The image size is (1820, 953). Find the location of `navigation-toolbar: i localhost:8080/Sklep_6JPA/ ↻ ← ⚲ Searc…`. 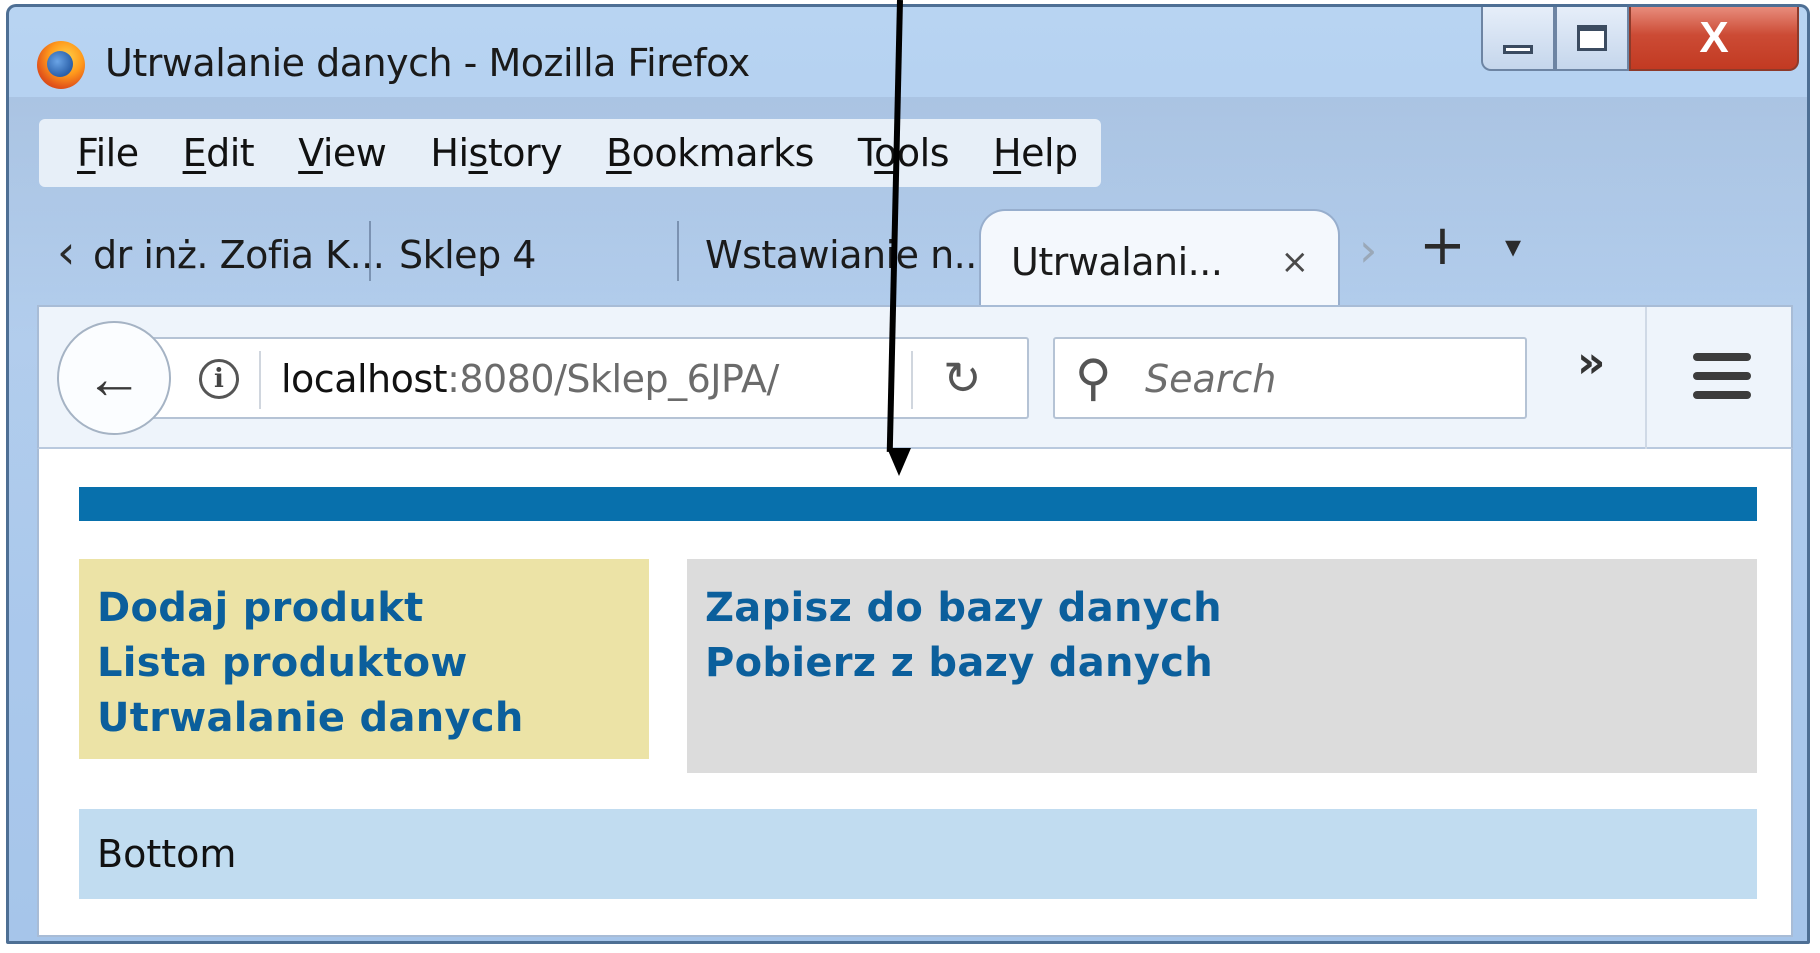

navigation-toolbar: i localhost:8080/Sklep_6JPA/ ↻ ← ⚲ Searc… is located at coordinates (915, 377).